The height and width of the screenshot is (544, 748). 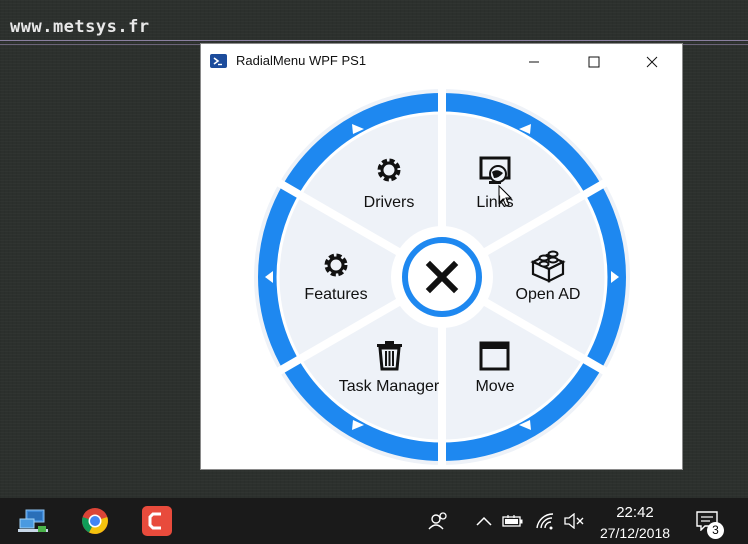 What do you see at coordinates (635, 533) in the screenshot?
I see `clock-date: 27/12/2018` at bounding box center [635, 533].